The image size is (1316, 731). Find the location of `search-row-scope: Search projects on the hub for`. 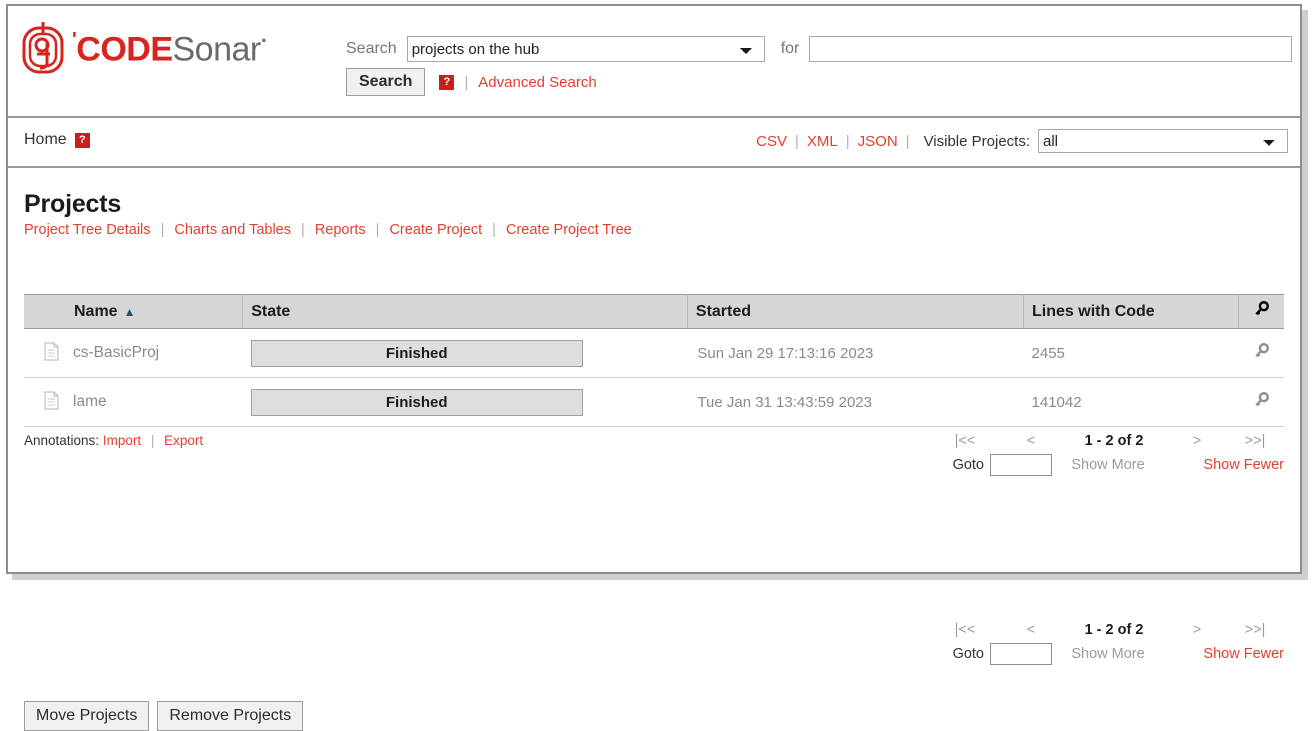

search-row-scope: Search projects on the hub for is located at coordinates (819, 49).